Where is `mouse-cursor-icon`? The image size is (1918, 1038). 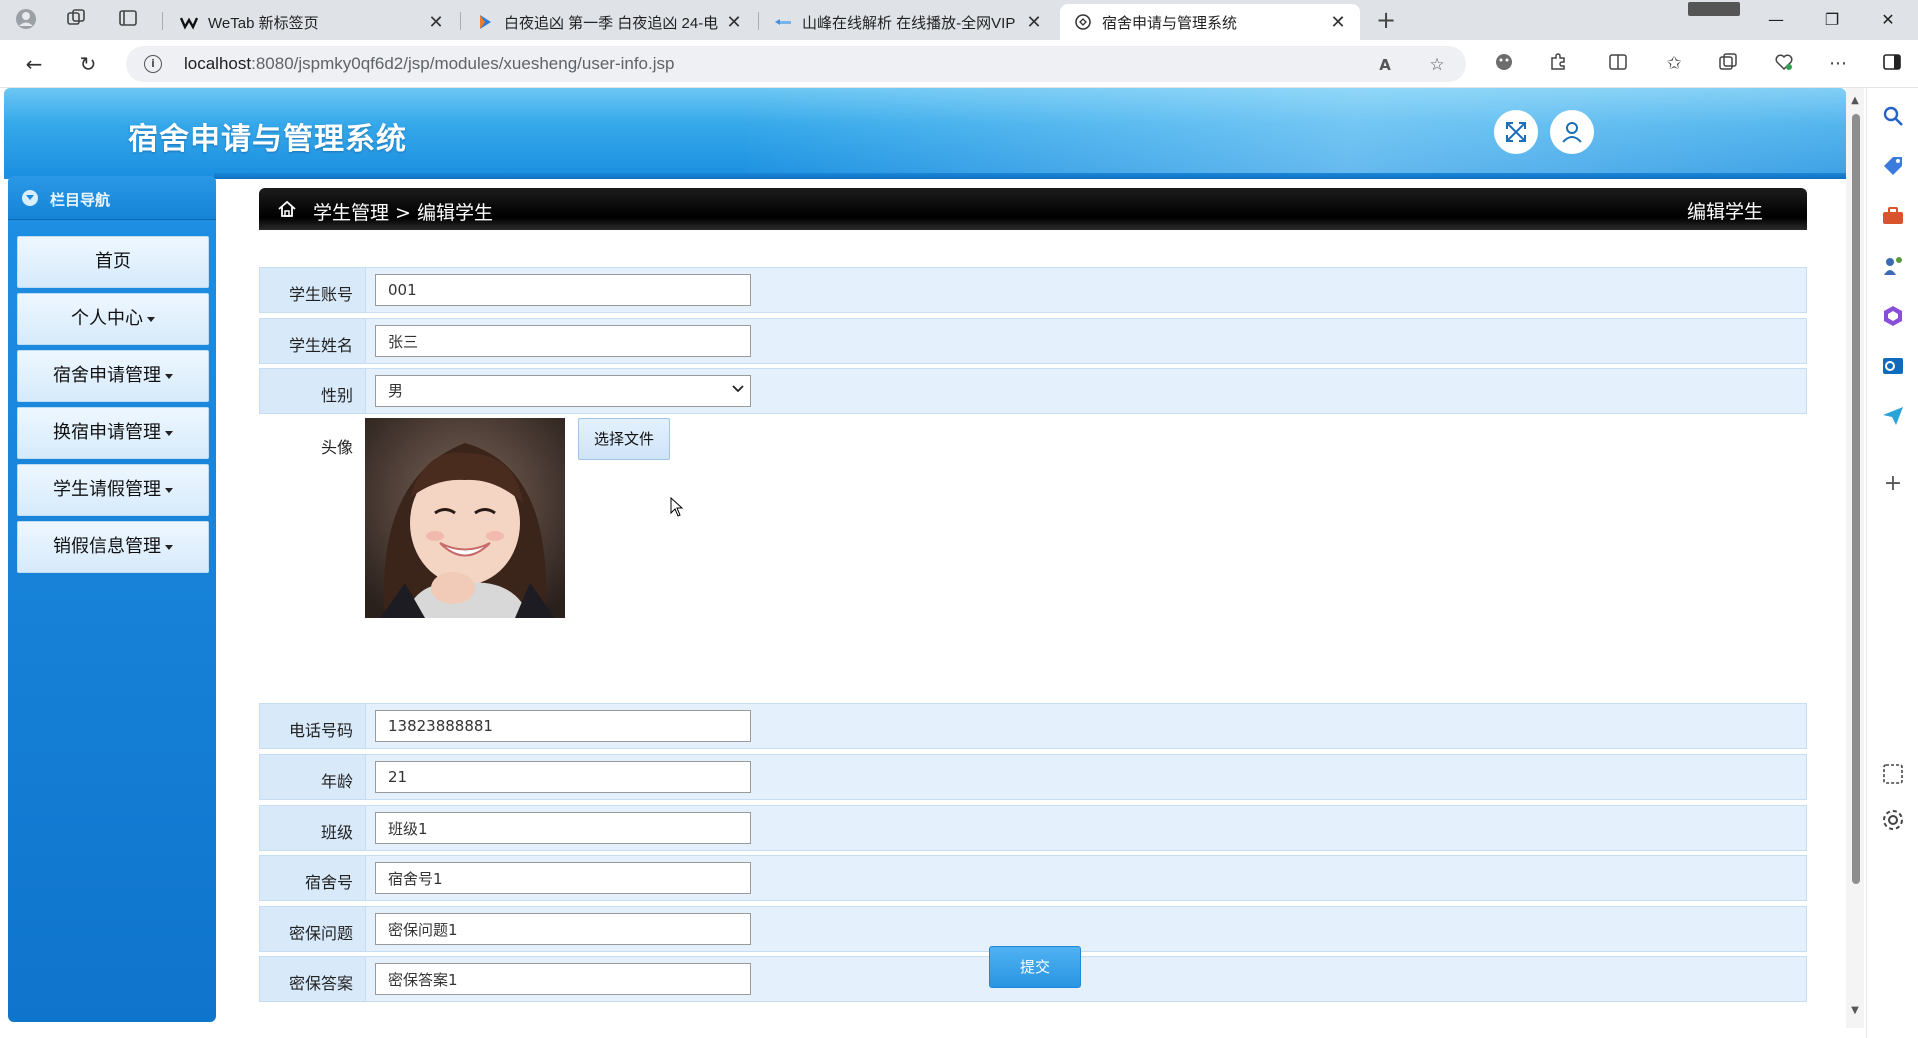 mouse-cursor-icon is located at coordinates (677, 507).